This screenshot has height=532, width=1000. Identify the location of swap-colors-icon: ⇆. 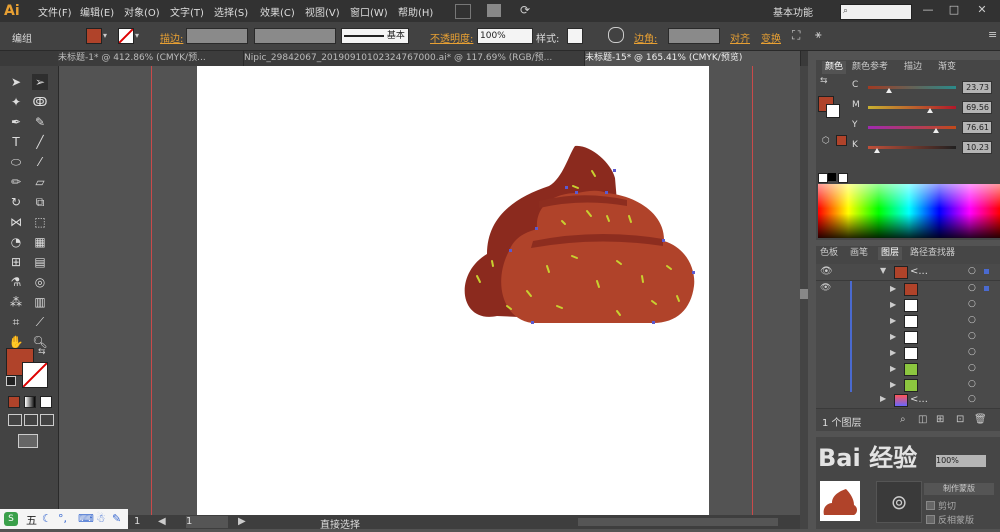
(42, 352).